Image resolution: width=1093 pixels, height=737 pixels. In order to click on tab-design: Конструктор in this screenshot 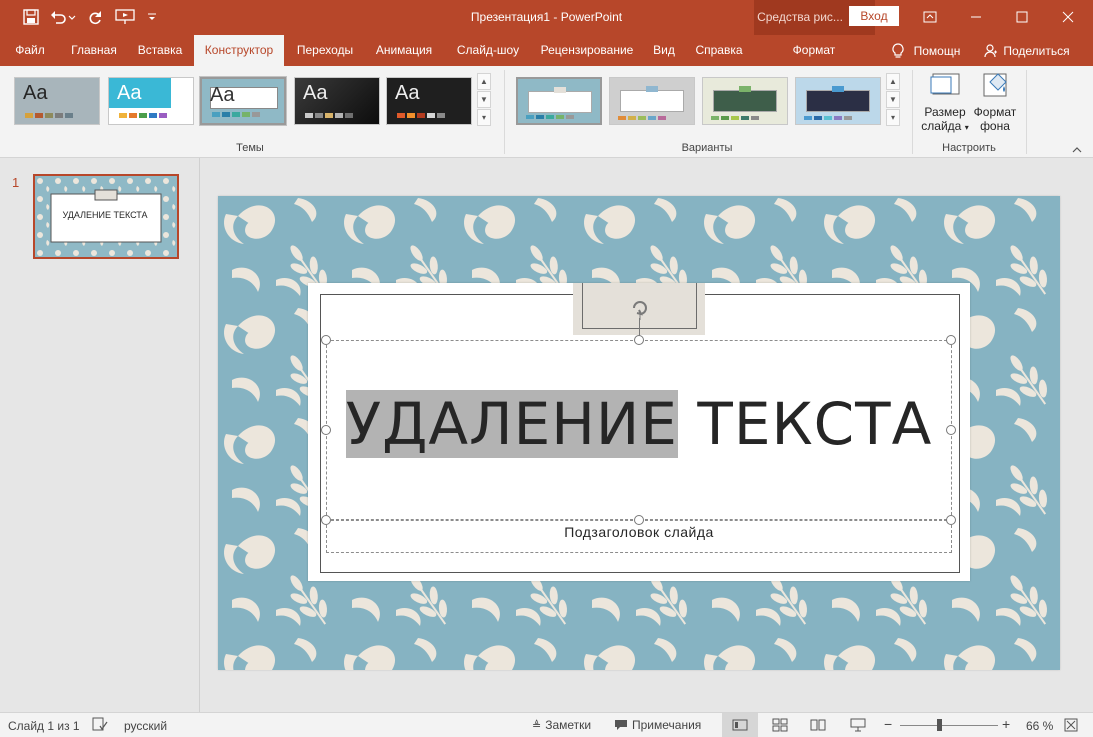, I will do `click(239, 50)`.